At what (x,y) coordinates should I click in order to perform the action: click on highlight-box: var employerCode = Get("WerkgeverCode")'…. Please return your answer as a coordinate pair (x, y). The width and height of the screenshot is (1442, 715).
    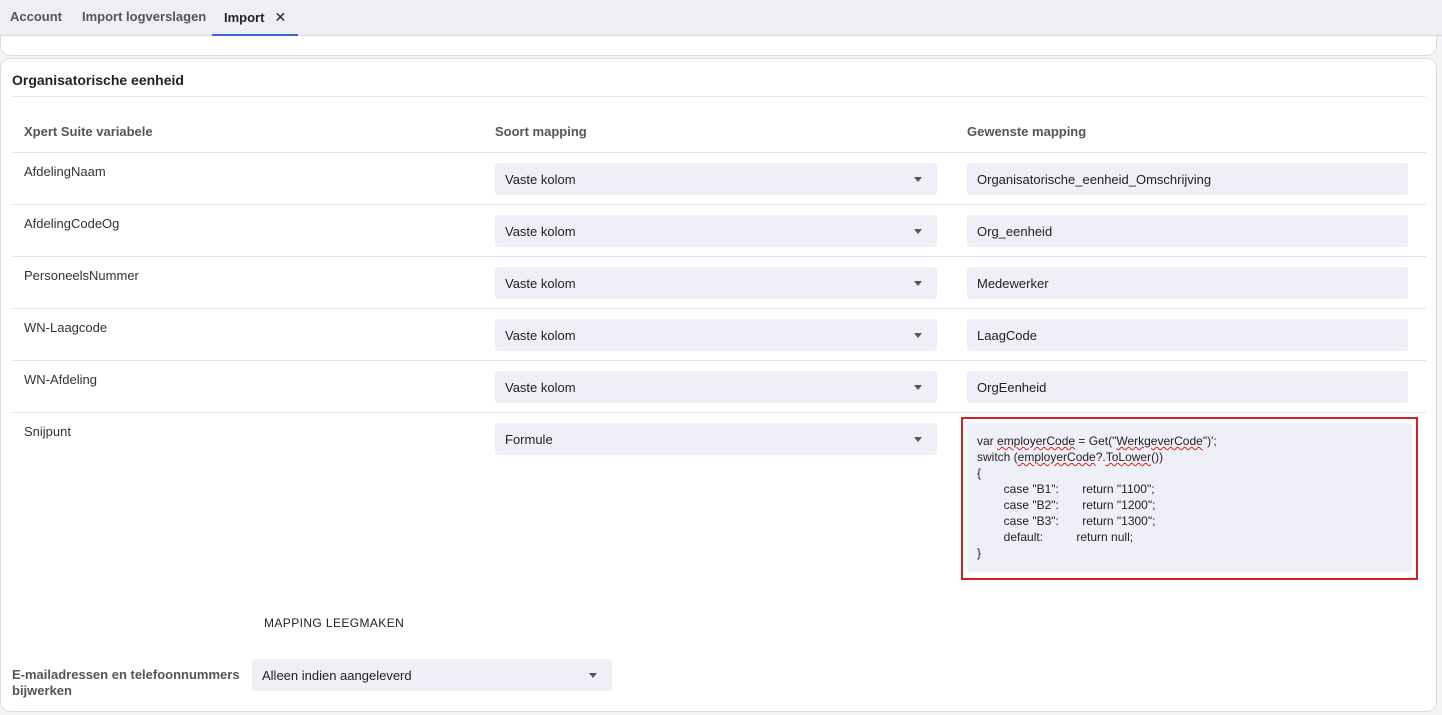
    Looking at the image, I should click on (1189, 498).